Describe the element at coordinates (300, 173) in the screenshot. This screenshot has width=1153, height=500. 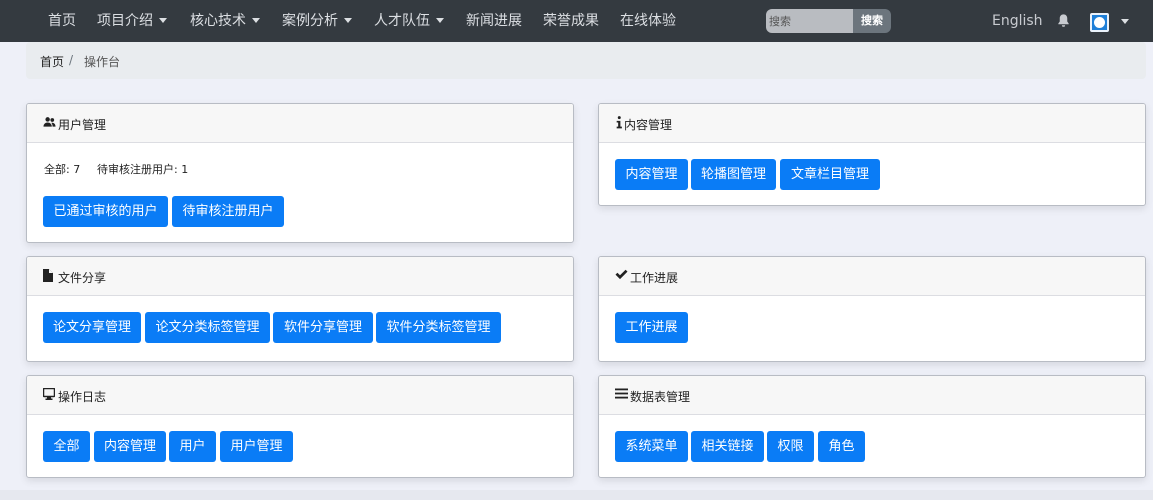
I see `user-management-card: 用户管理 全部: 7 待审核注册用户: 1 已通过审核的用户 待审核注册用户` at that location.